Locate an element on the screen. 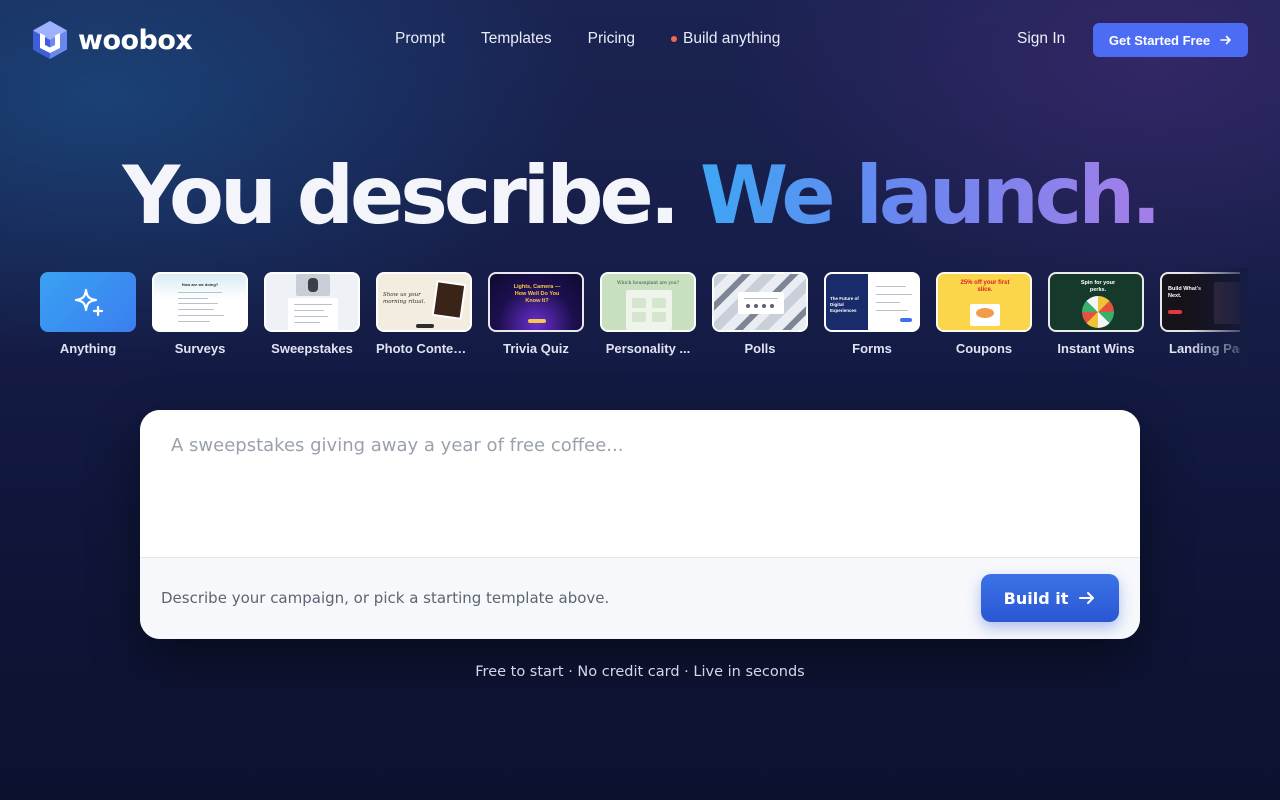 This screenshot has width=1280, height=800. hero-part-2: We launch. is located at coordinates (930, 195).